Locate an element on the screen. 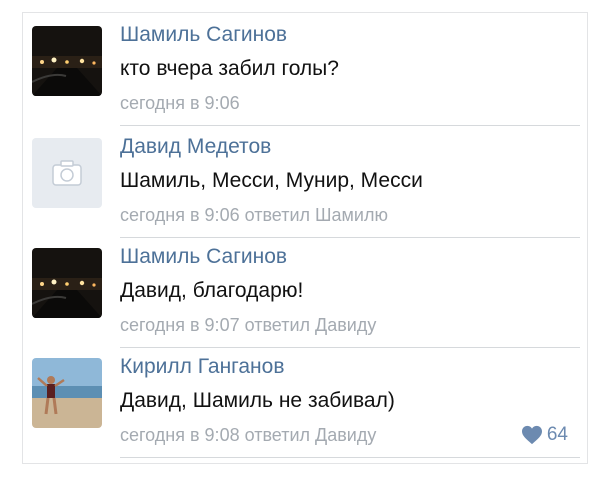  like-button: 64 is located at coordinates (544, 435).